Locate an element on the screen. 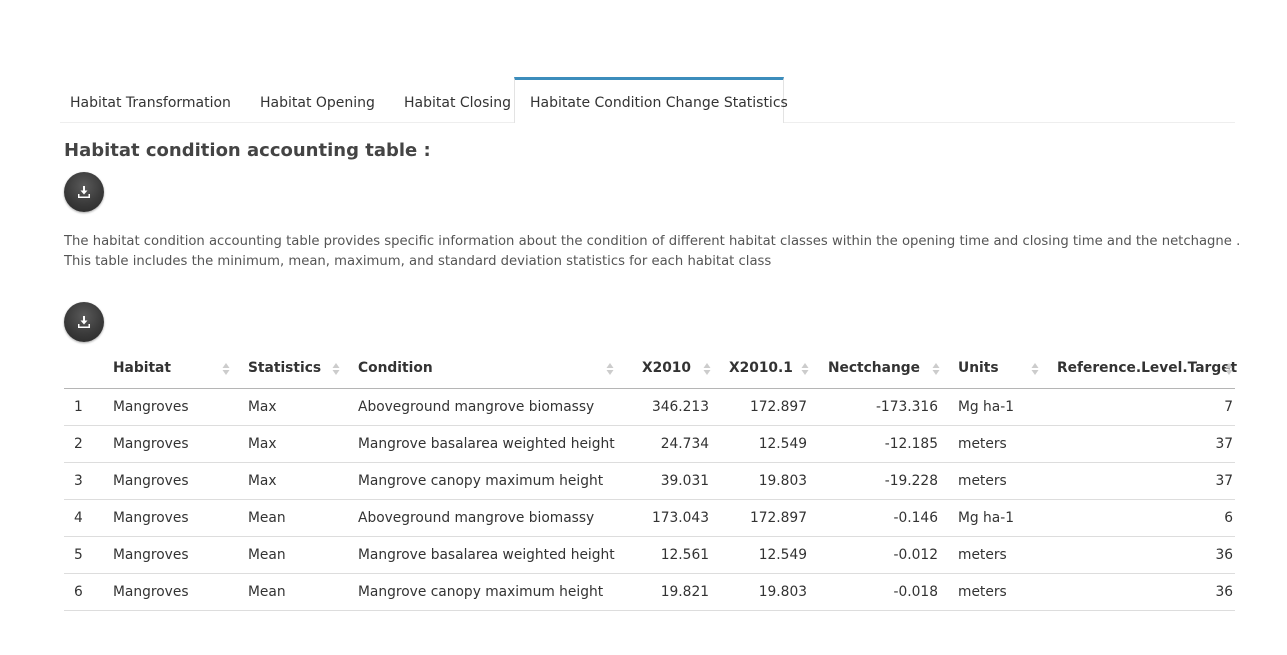 This screenshot has height=655, width=1287. cell-index: 2 is located at coordinates (83, 444).